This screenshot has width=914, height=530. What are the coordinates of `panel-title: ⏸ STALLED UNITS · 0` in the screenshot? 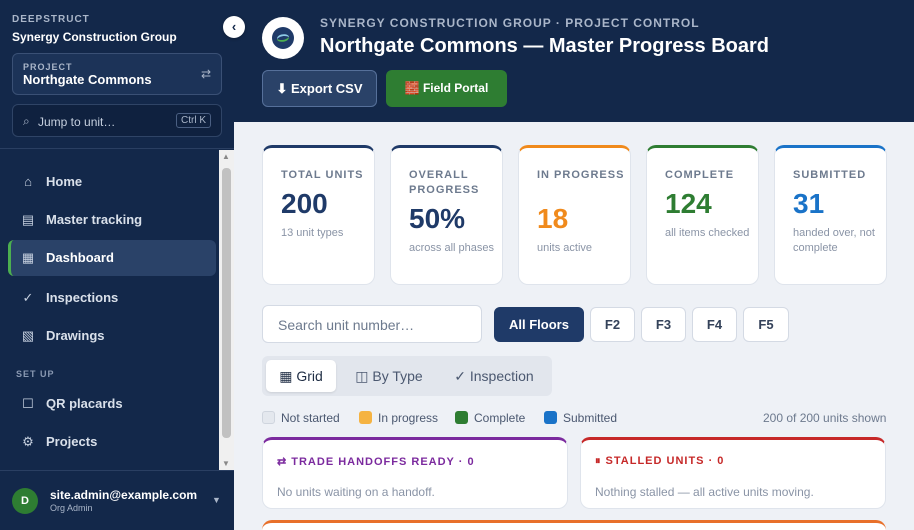 It's located at (660, 461).